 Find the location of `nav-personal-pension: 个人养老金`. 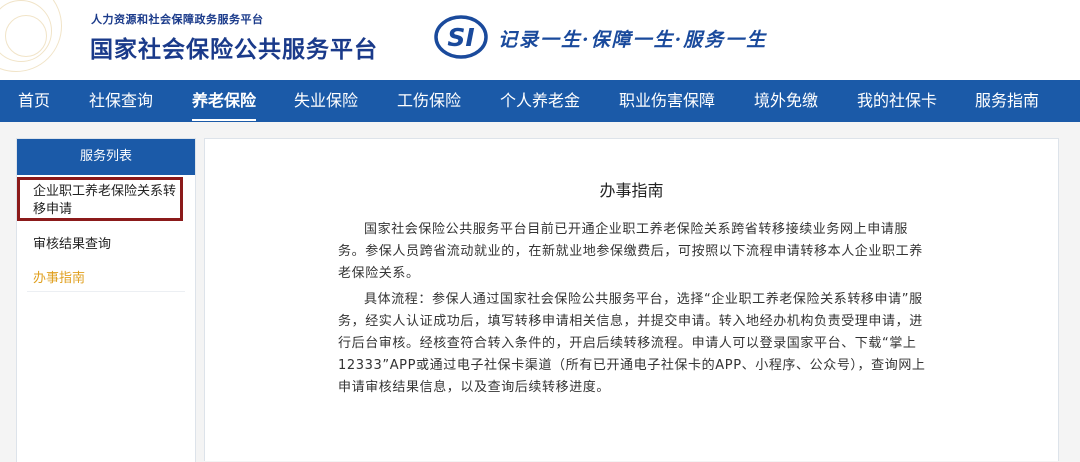

nav-personal-pension: 个人养老金 is located at coordinates (540, 101).